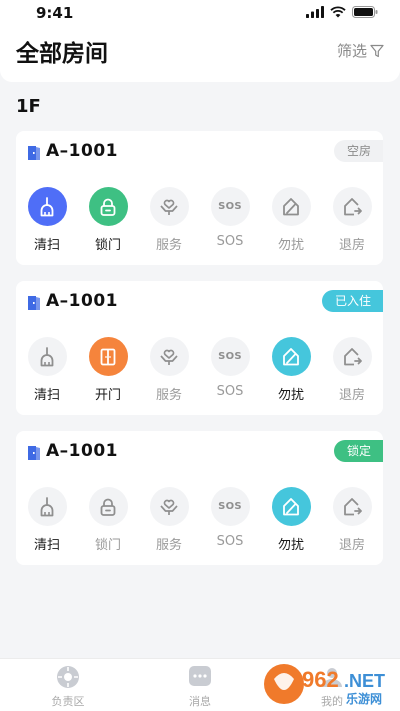 The image size is (400, 711). I want to click on filter-icon, so click(377, 50).